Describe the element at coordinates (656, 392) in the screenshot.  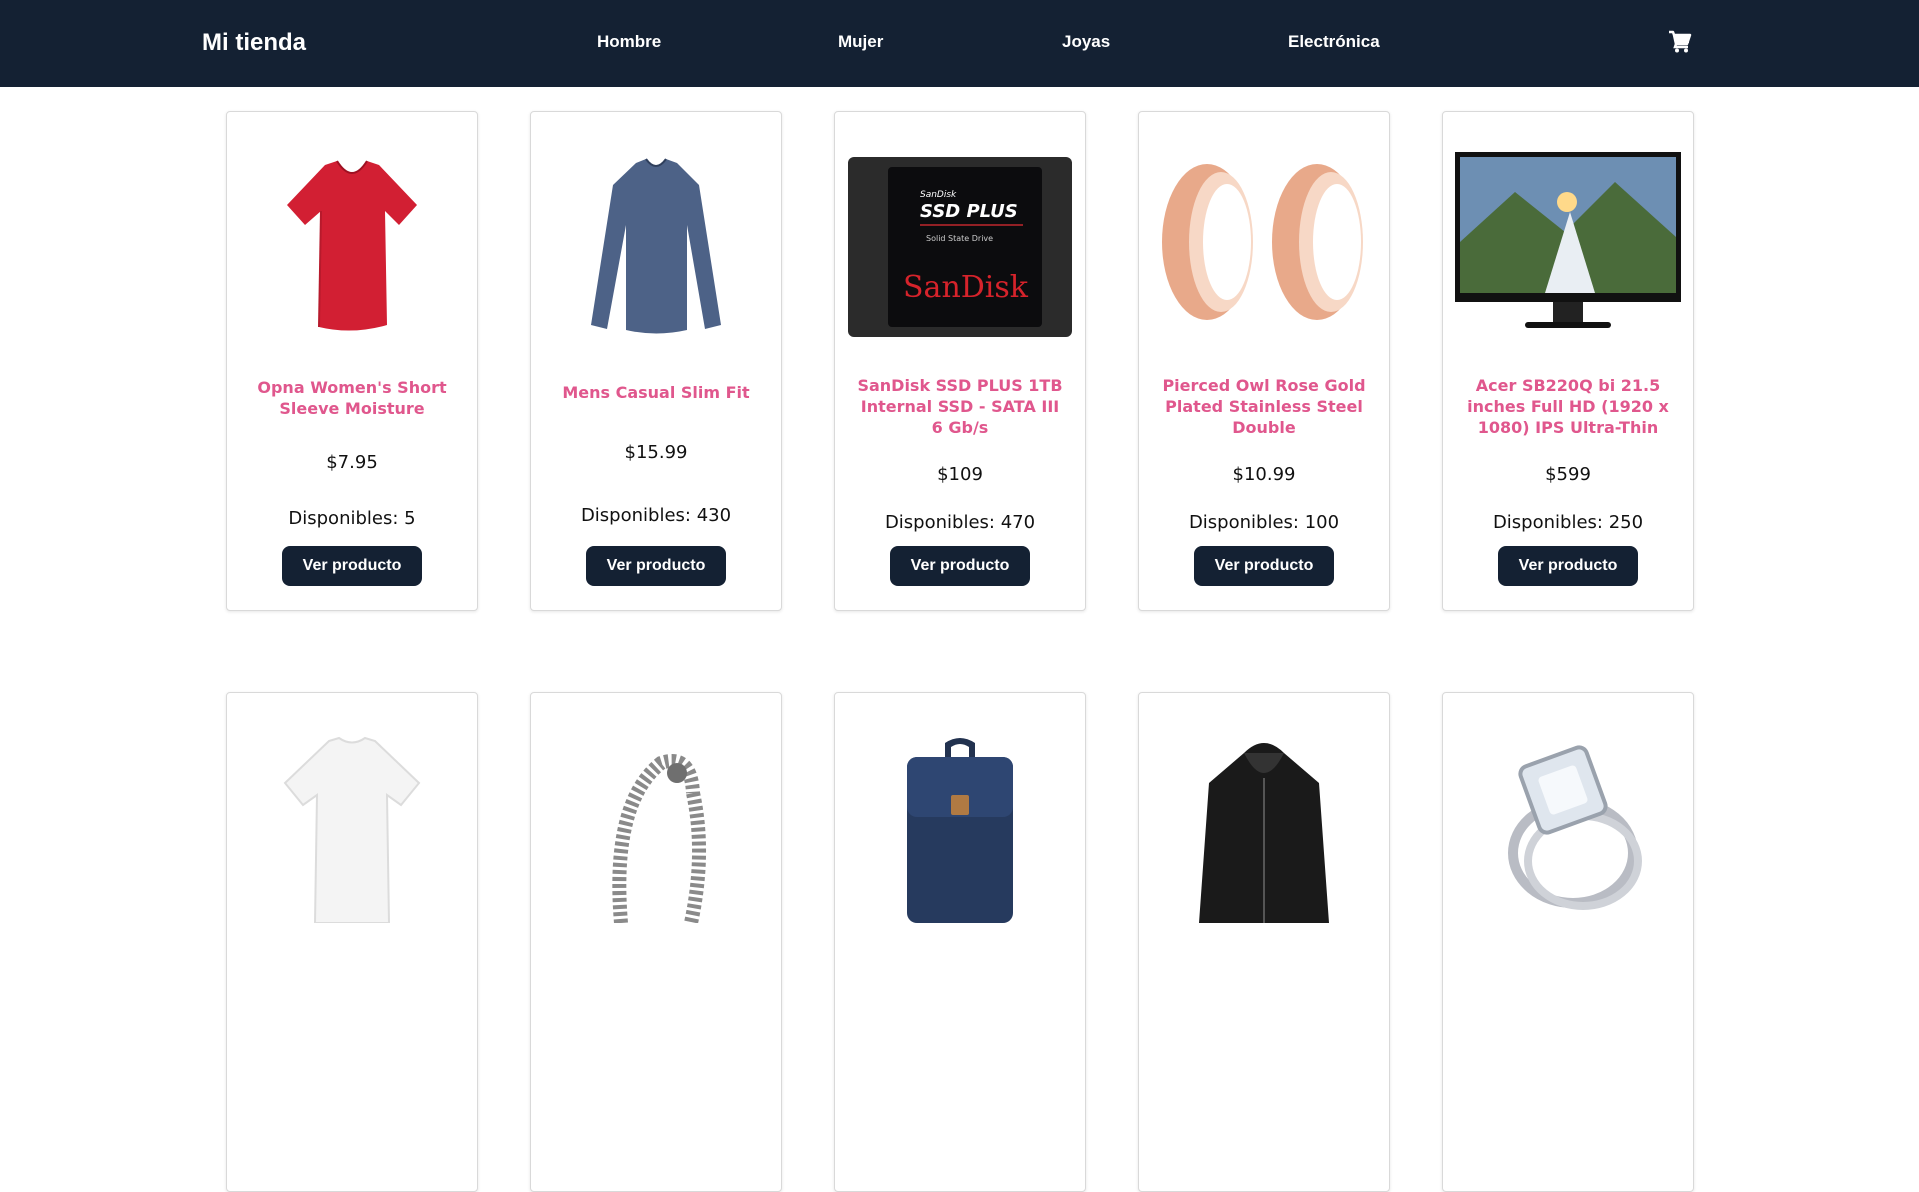
I see `product-title: Mens Casual Slim Fit` at that location.